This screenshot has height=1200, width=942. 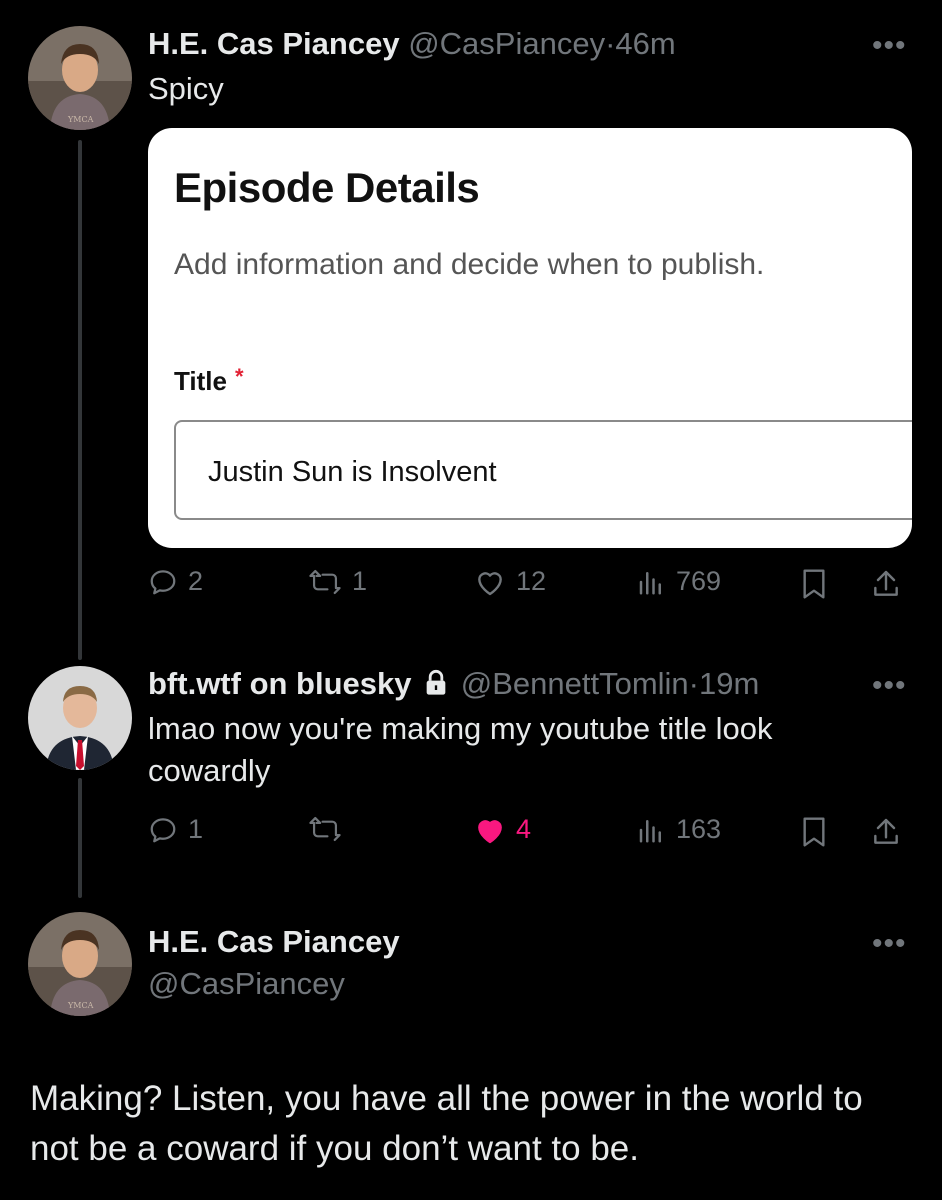 I want to click on reply-count: 1, so click(x=196, y=829).